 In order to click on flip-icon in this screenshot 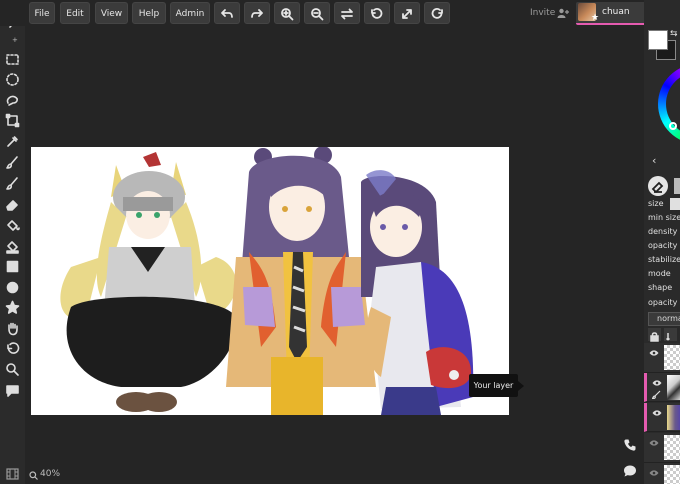, I will do `click(347, 14)`.